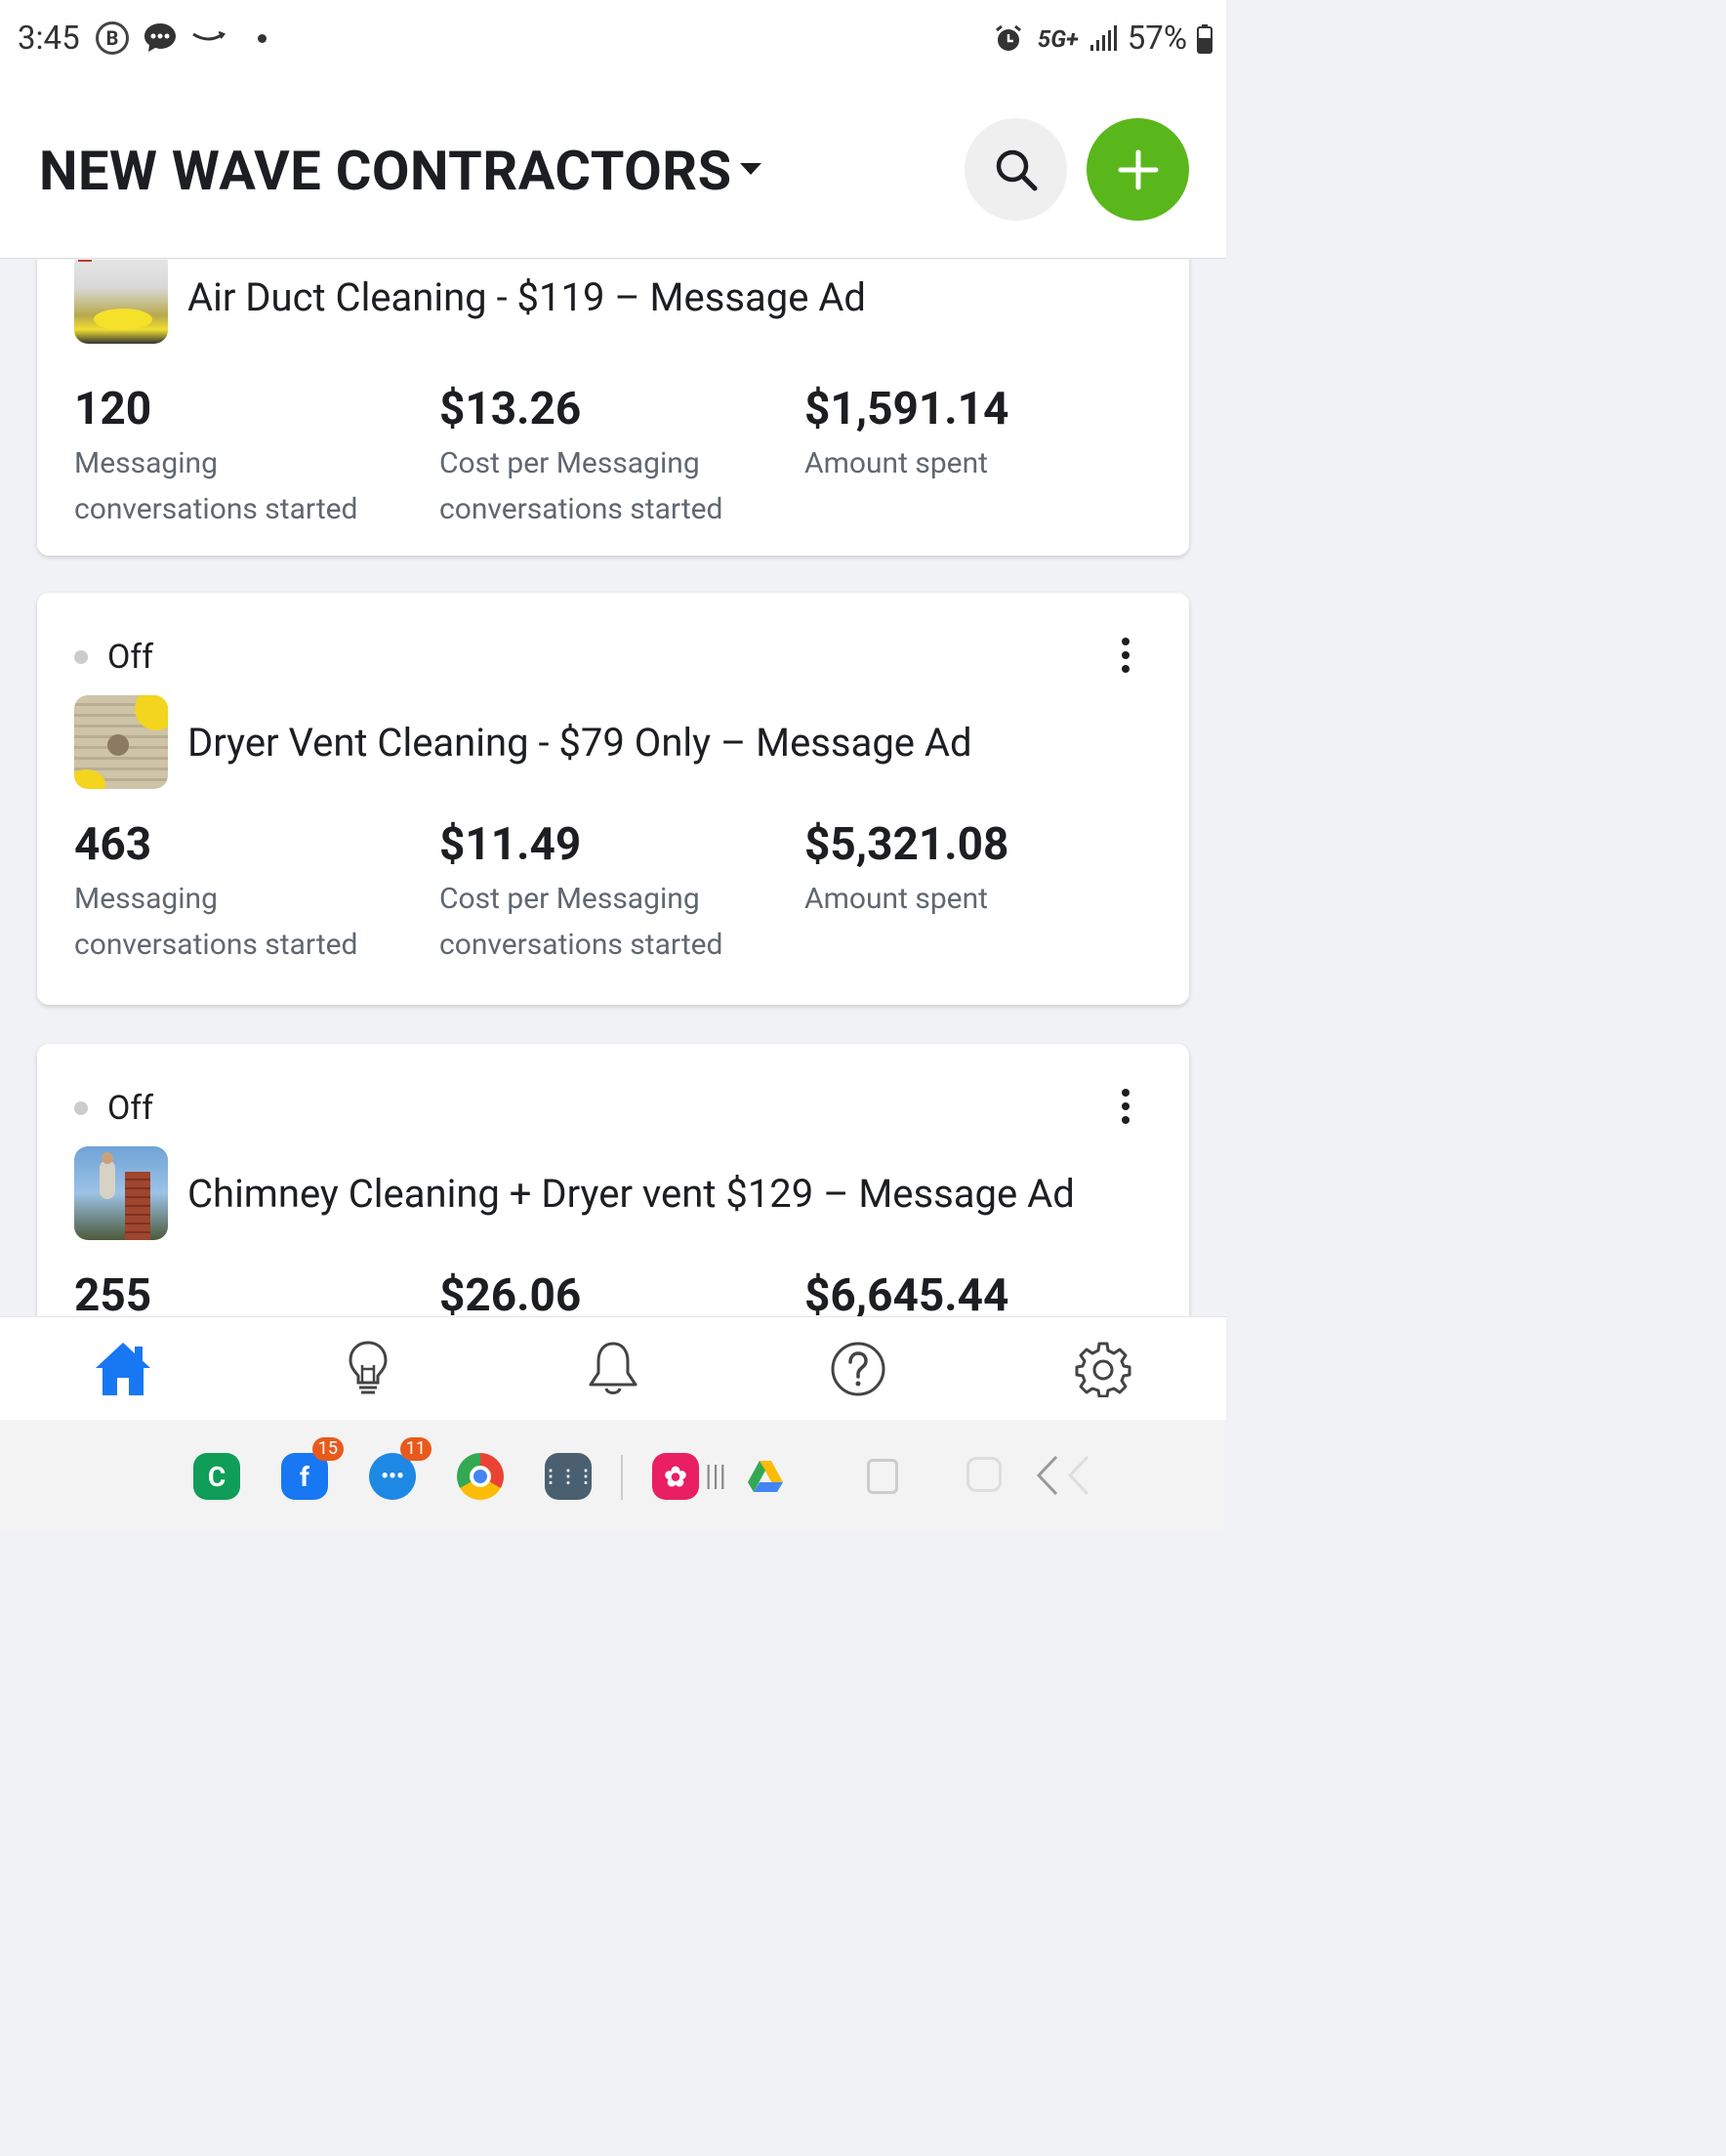  I want to click on app-c-icon: C, so click(217, 1477).